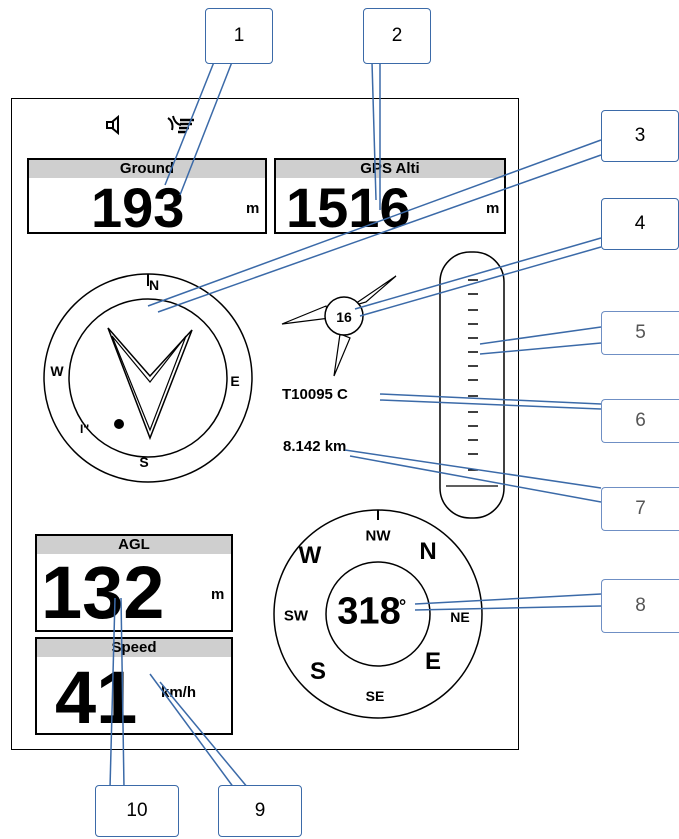 This screenshot has width=679, height=839. I want to click on callout-4: 4, so click(640, 224).